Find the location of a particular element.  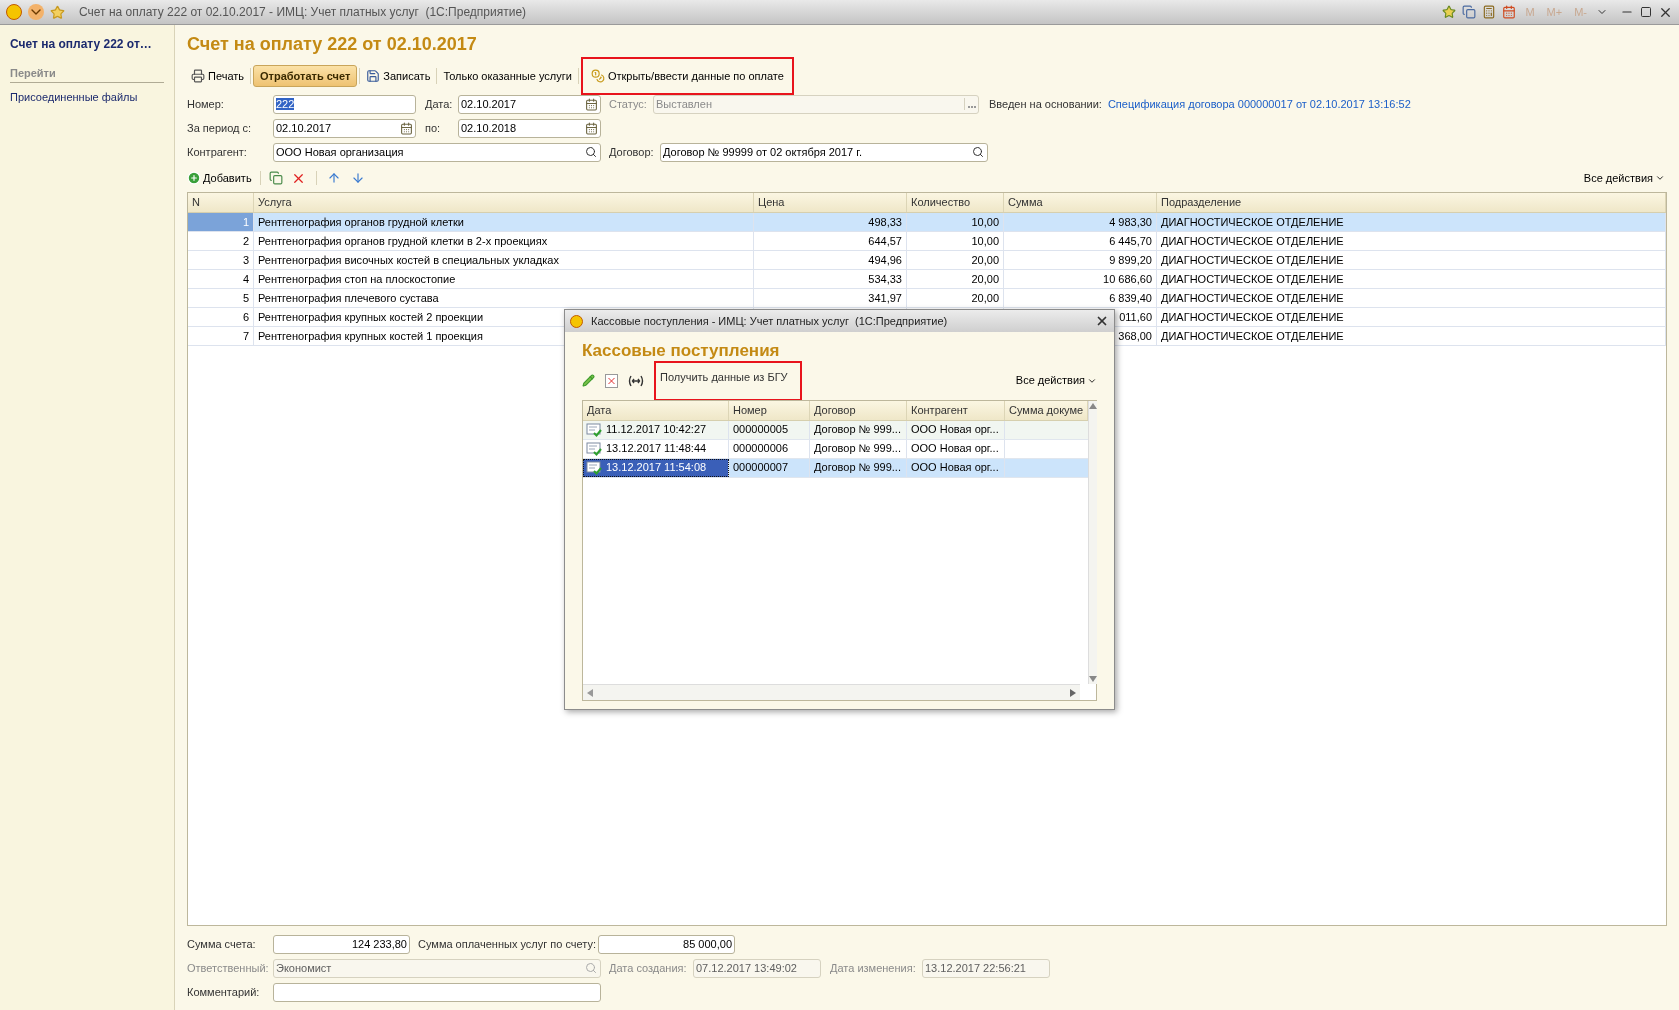

delete-icon is located at coordinates (611, 380).